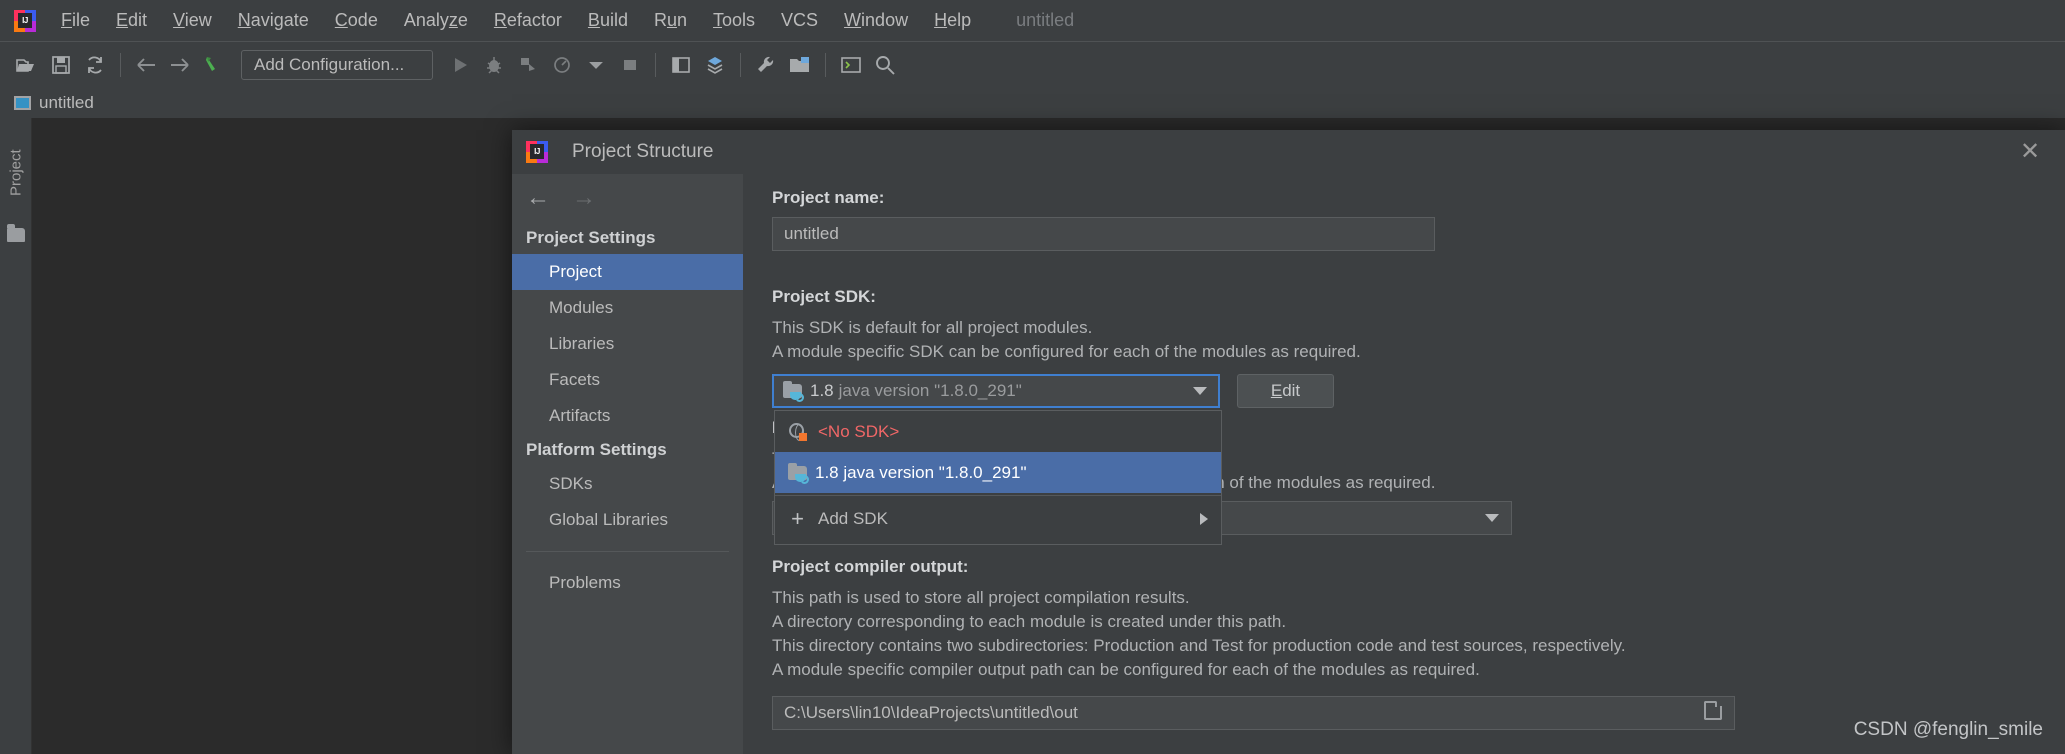 This screenshot has width=2065, height=754. Describe the element at coordinates (627, 272) in the screenshot. I see `sidebar-item-project: Project` at that location.